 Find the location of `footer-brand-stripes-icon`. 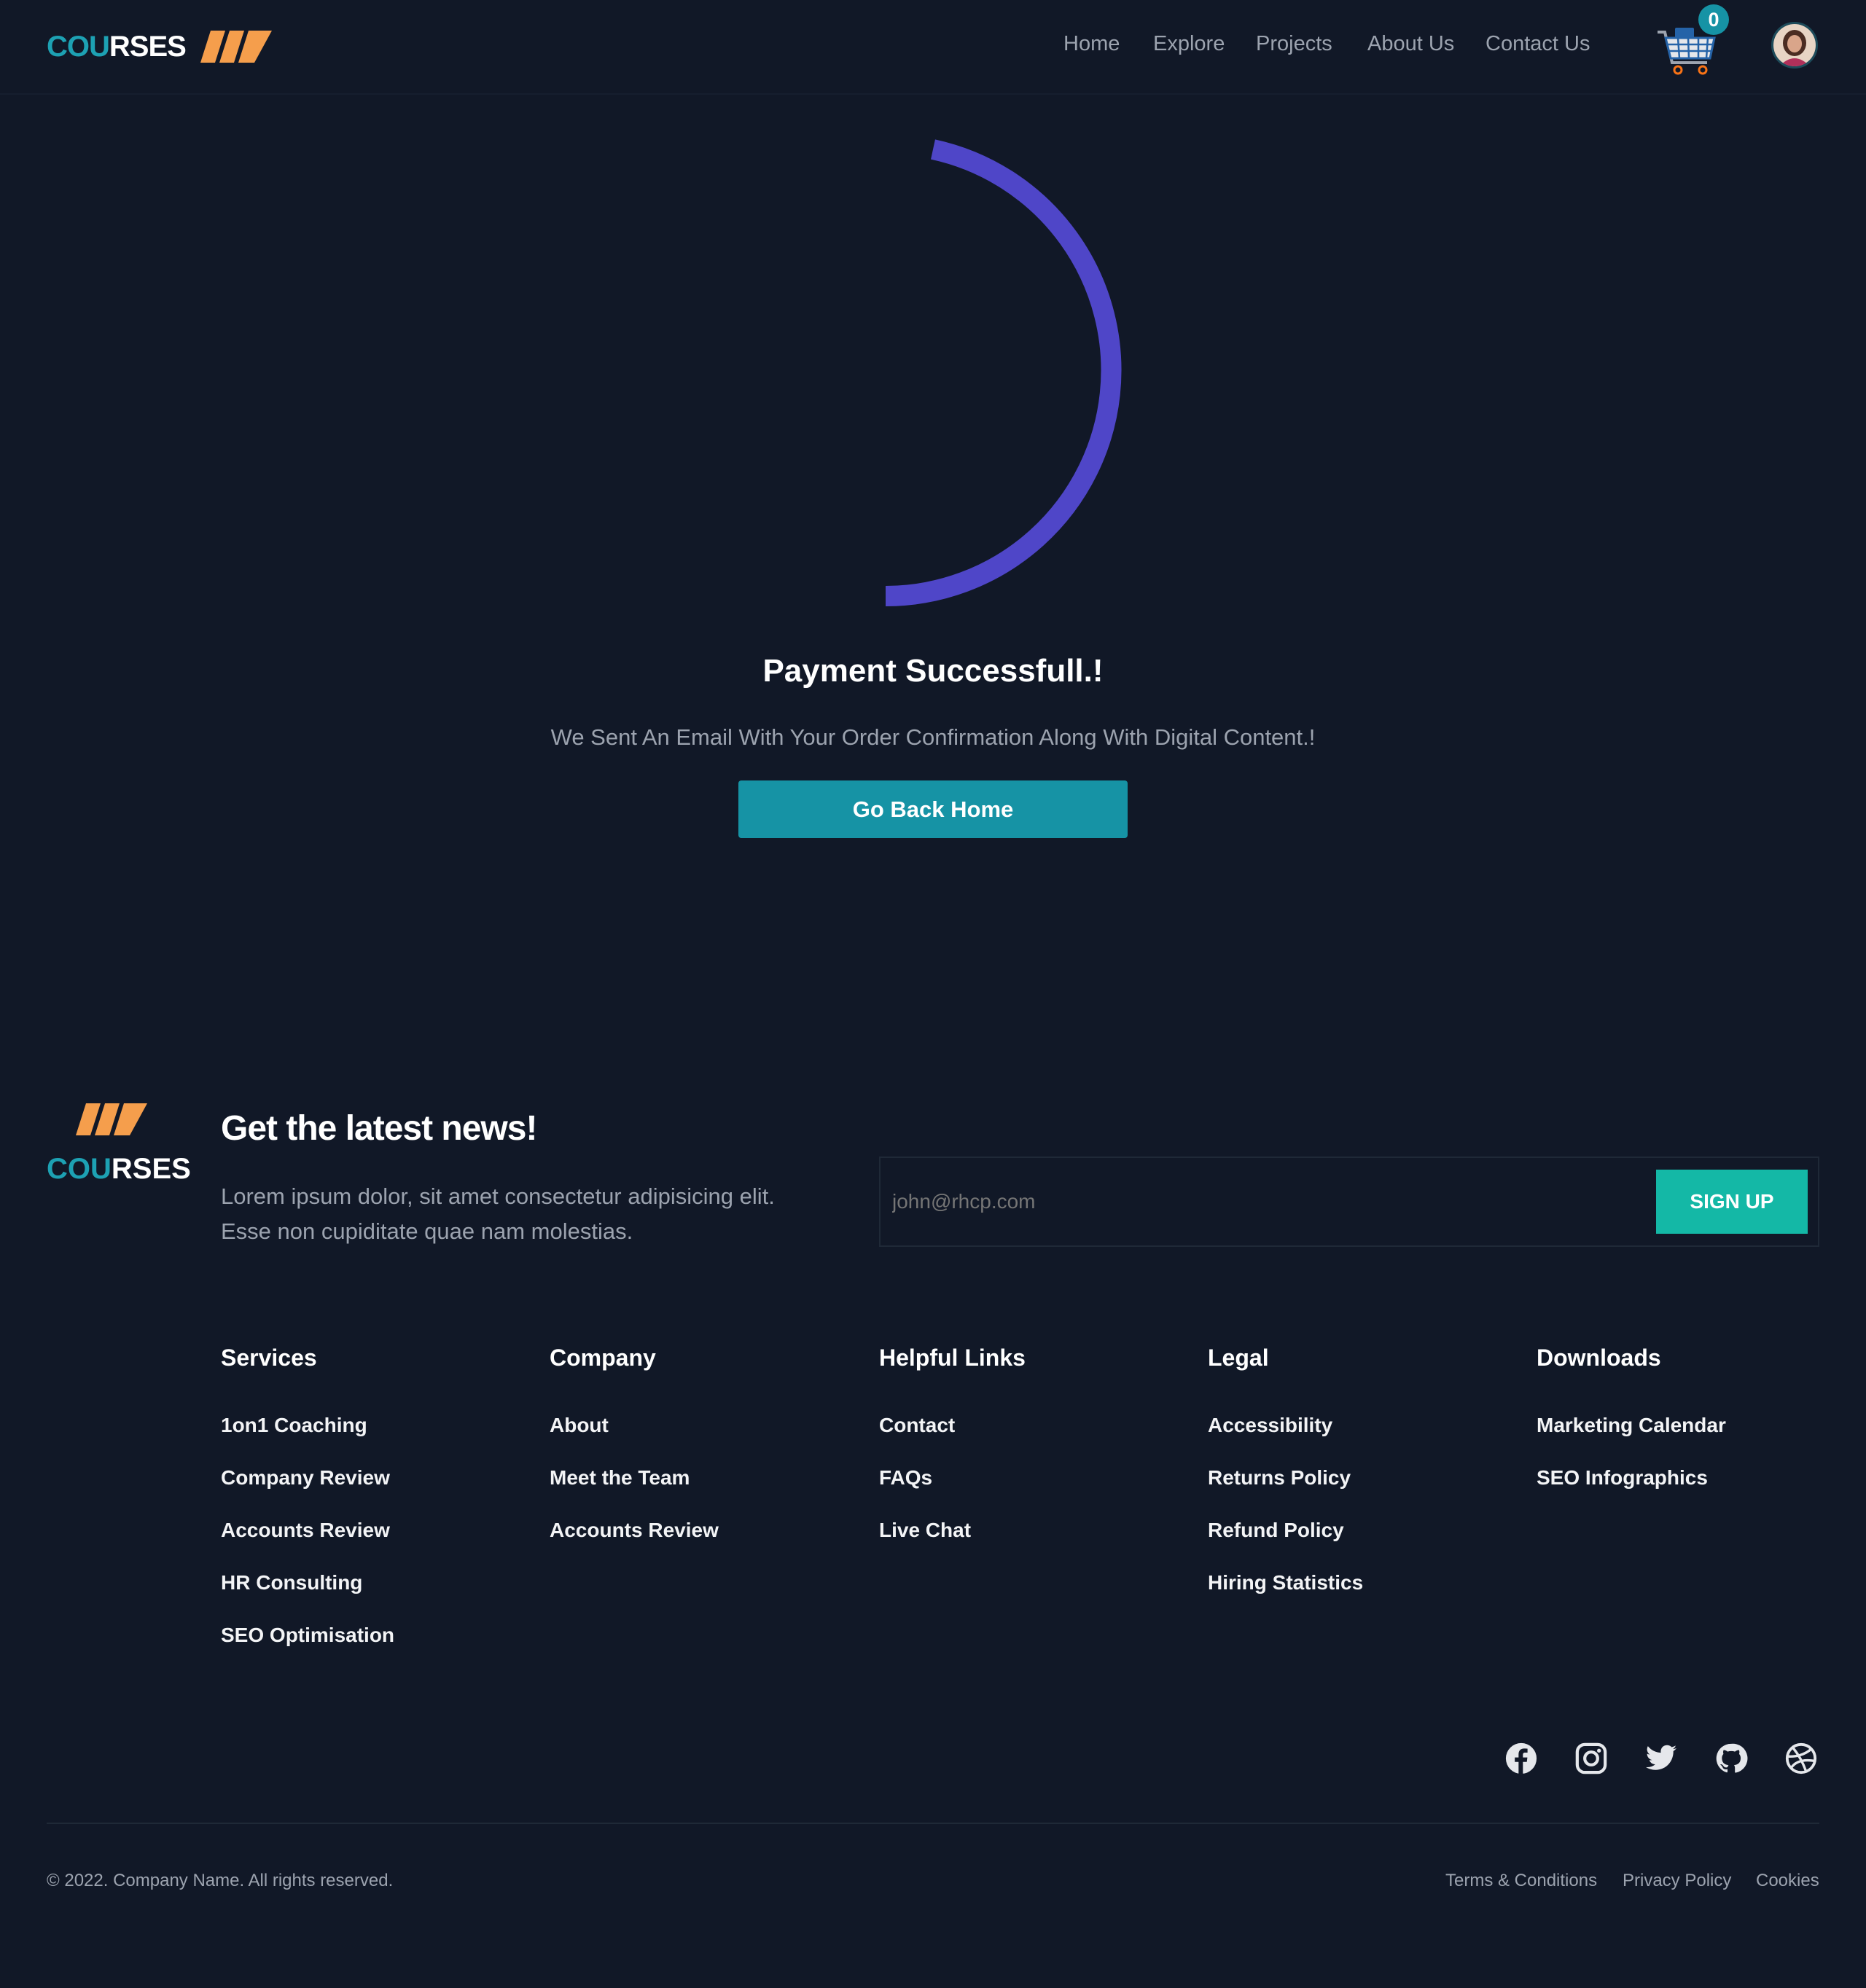

footer-brand-stripes-icon is located at coordinates (111, 1119).